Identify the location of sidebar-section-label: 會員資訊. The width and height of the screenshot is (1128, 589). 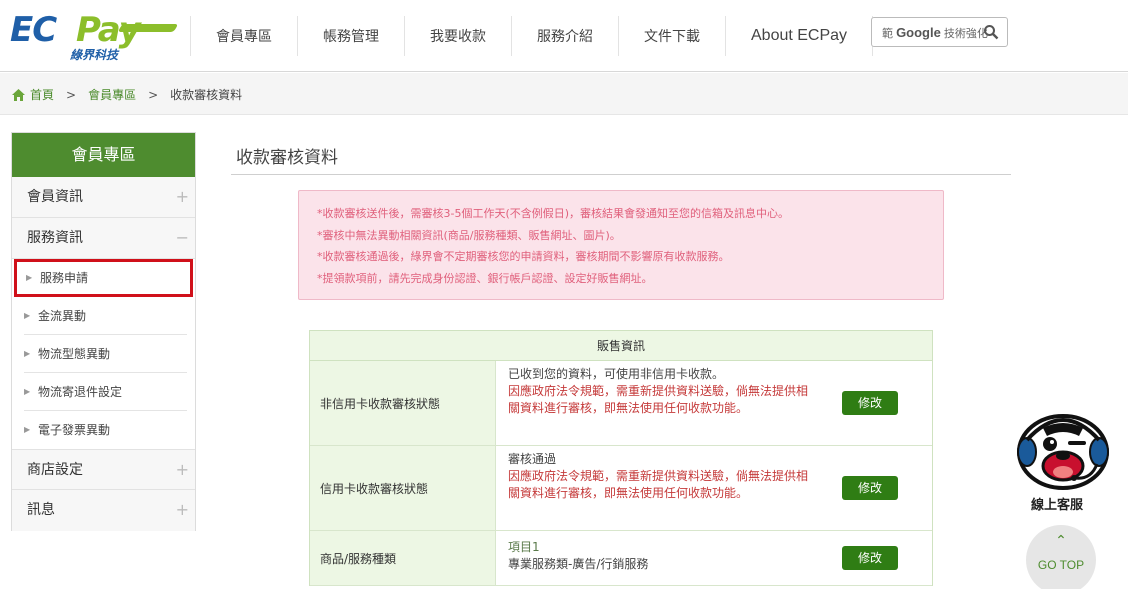
(55, 197).